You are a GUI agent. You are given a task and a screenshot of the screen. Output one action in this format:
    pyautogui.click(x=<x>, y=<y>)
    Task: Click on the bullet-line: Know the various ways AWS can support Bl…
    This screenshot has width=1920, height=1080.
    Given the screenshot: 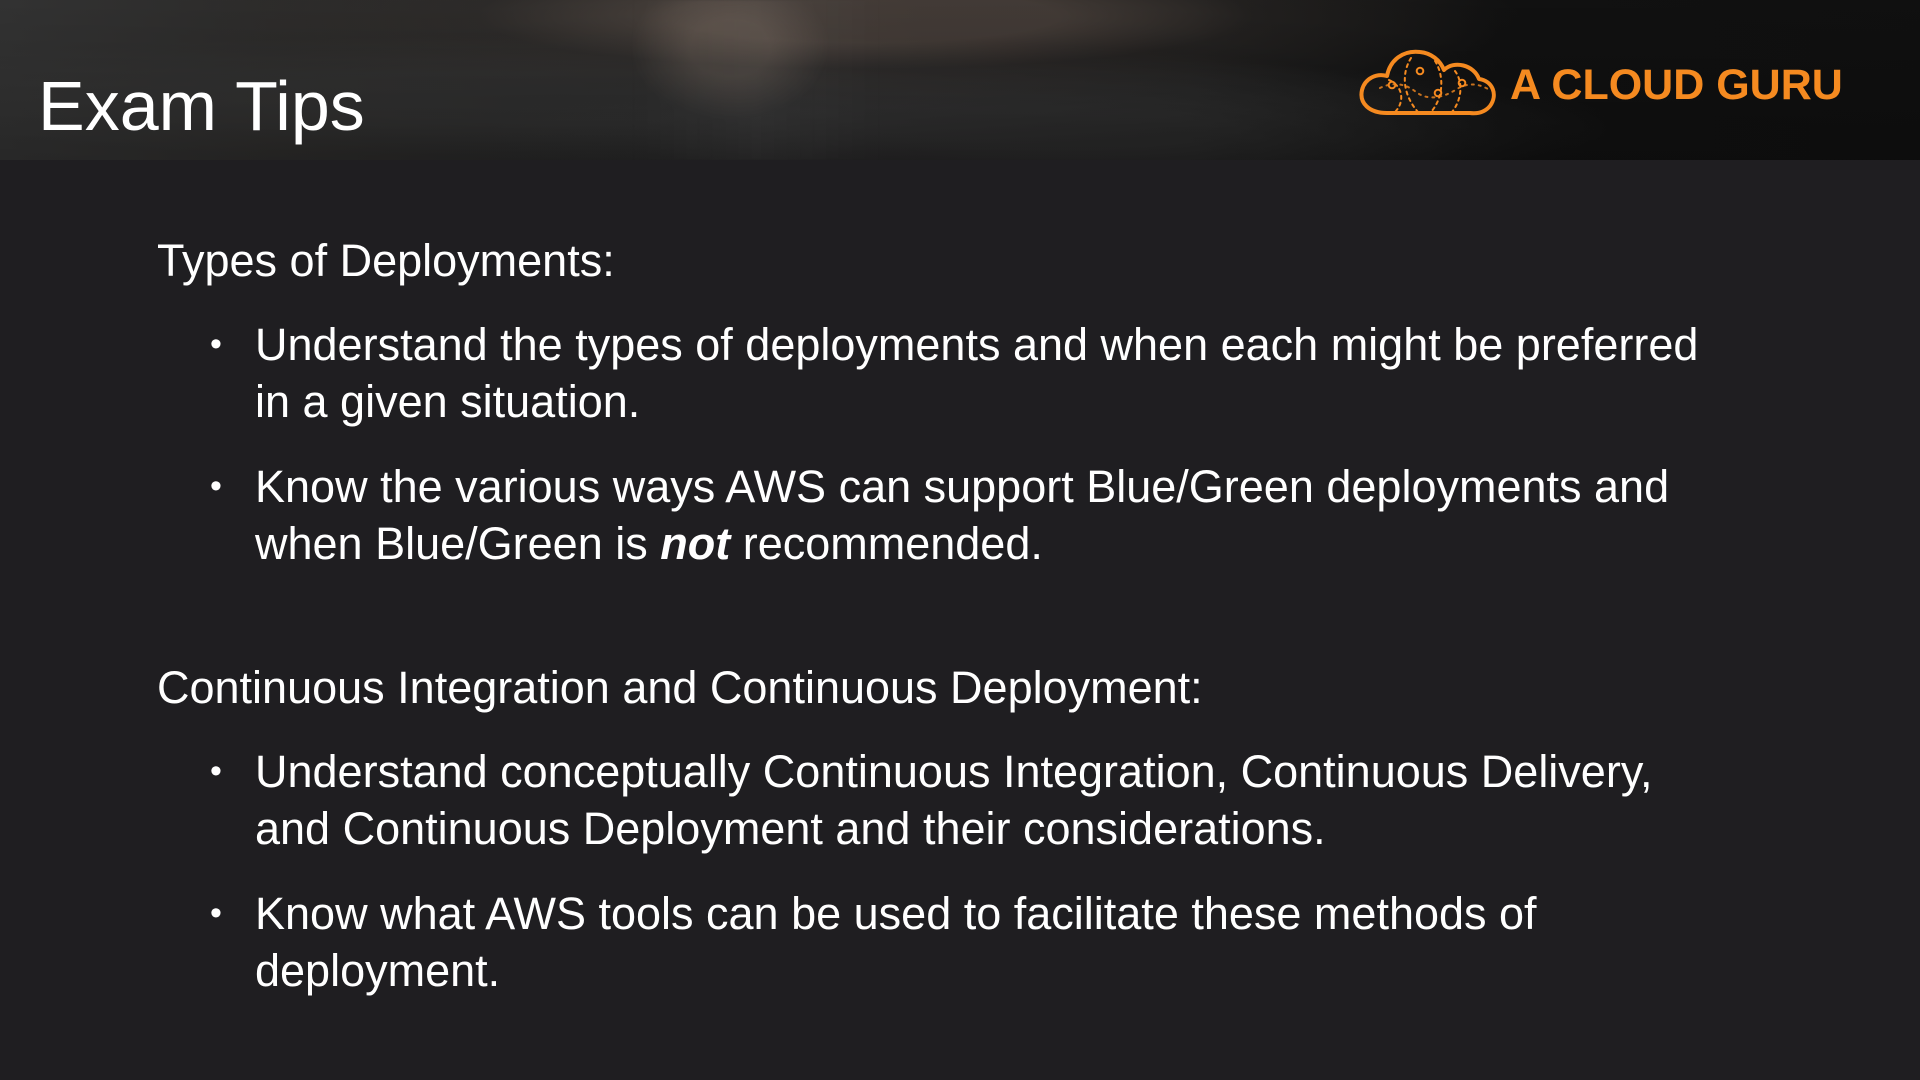 What is the action you would take?
    pyautogui.click(x=962, y=486)
    